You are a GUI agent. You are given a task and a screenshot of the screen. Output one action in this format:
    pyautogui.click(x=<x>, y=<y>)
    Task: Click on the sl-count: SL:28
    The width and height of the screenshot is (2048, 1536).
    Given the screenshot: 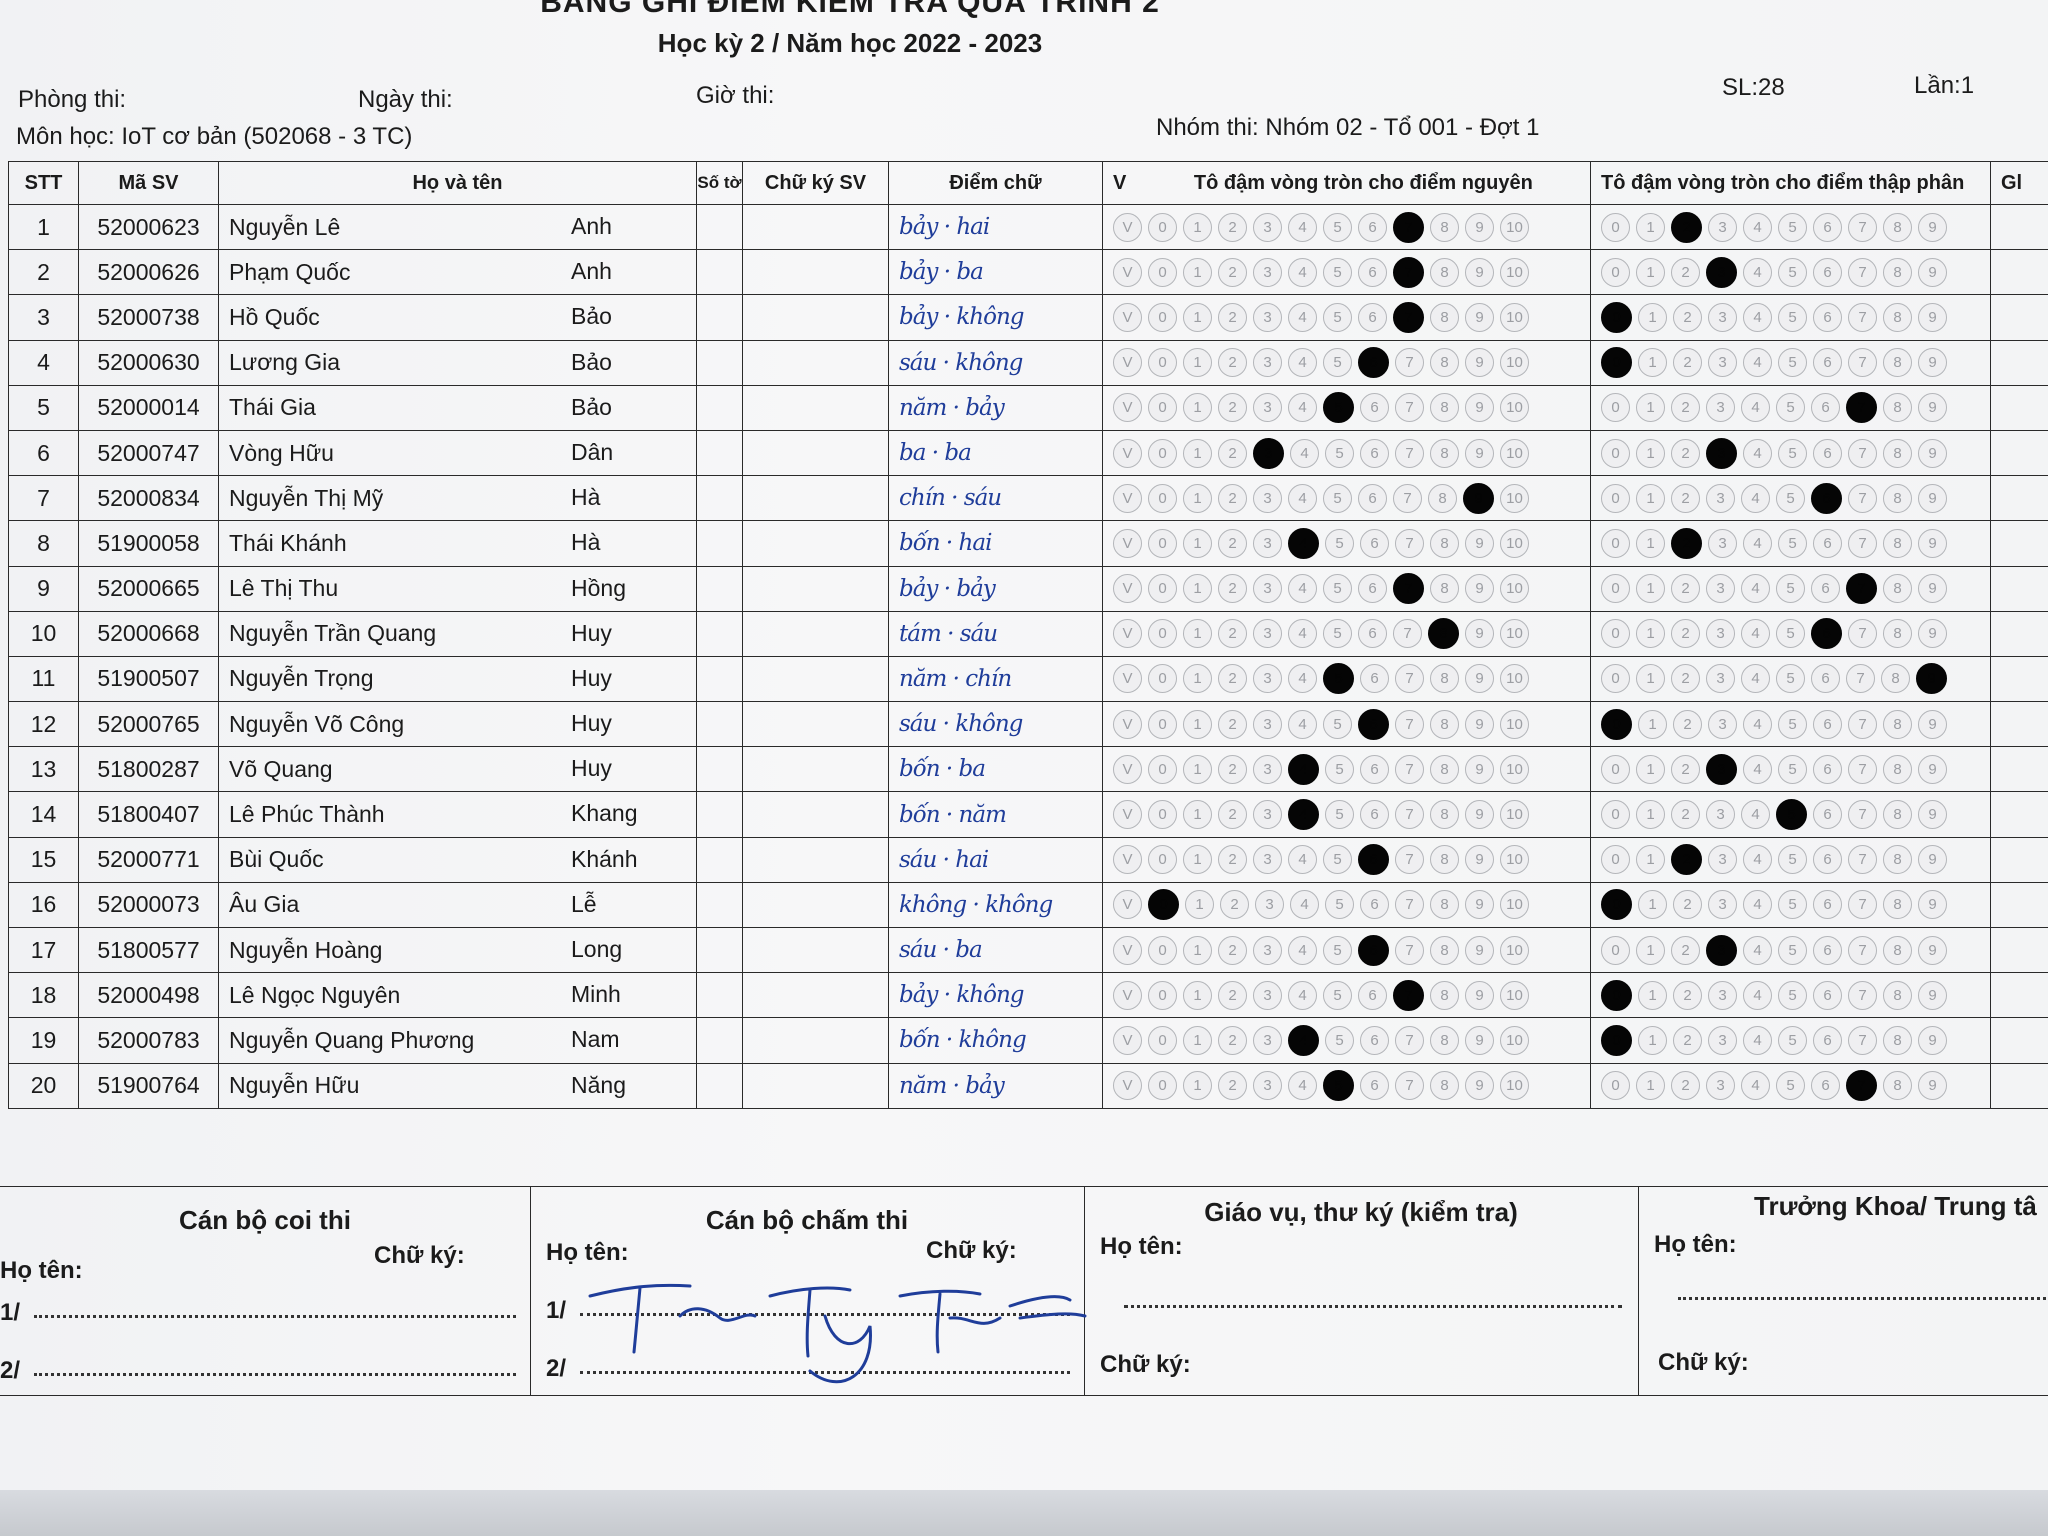 What is the action you would take?
    pyautogui.click(x=1753, y=87)
    